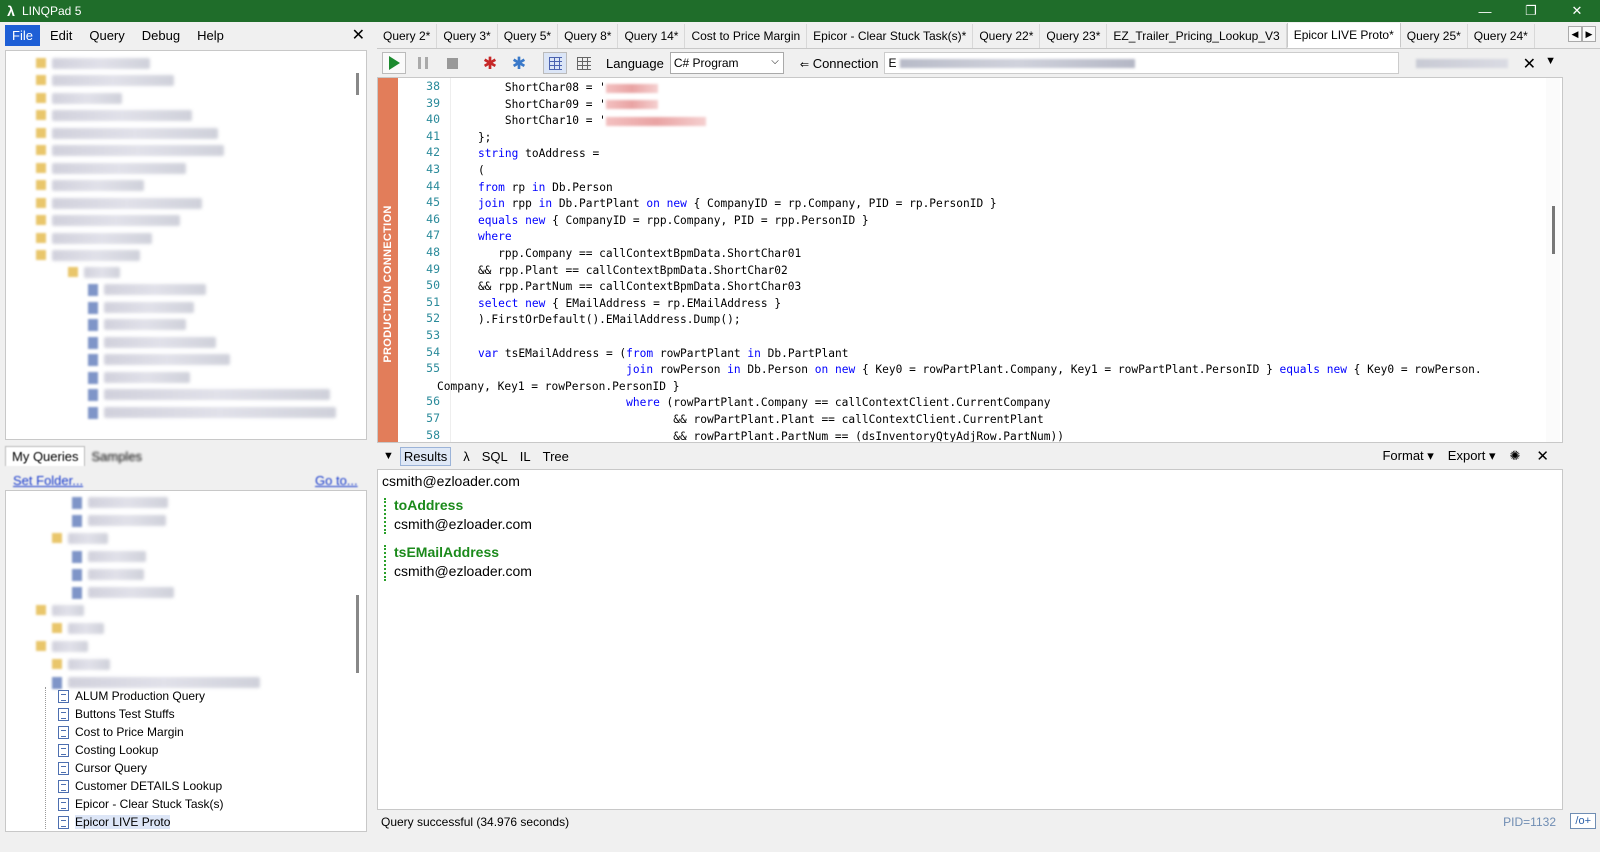 This screenshot has width=1600, height=852. What do you see at coordinates (588, 36) in the screenshot?
I see `tab-query-8: Query 8*` at bounding box center [588, 36].